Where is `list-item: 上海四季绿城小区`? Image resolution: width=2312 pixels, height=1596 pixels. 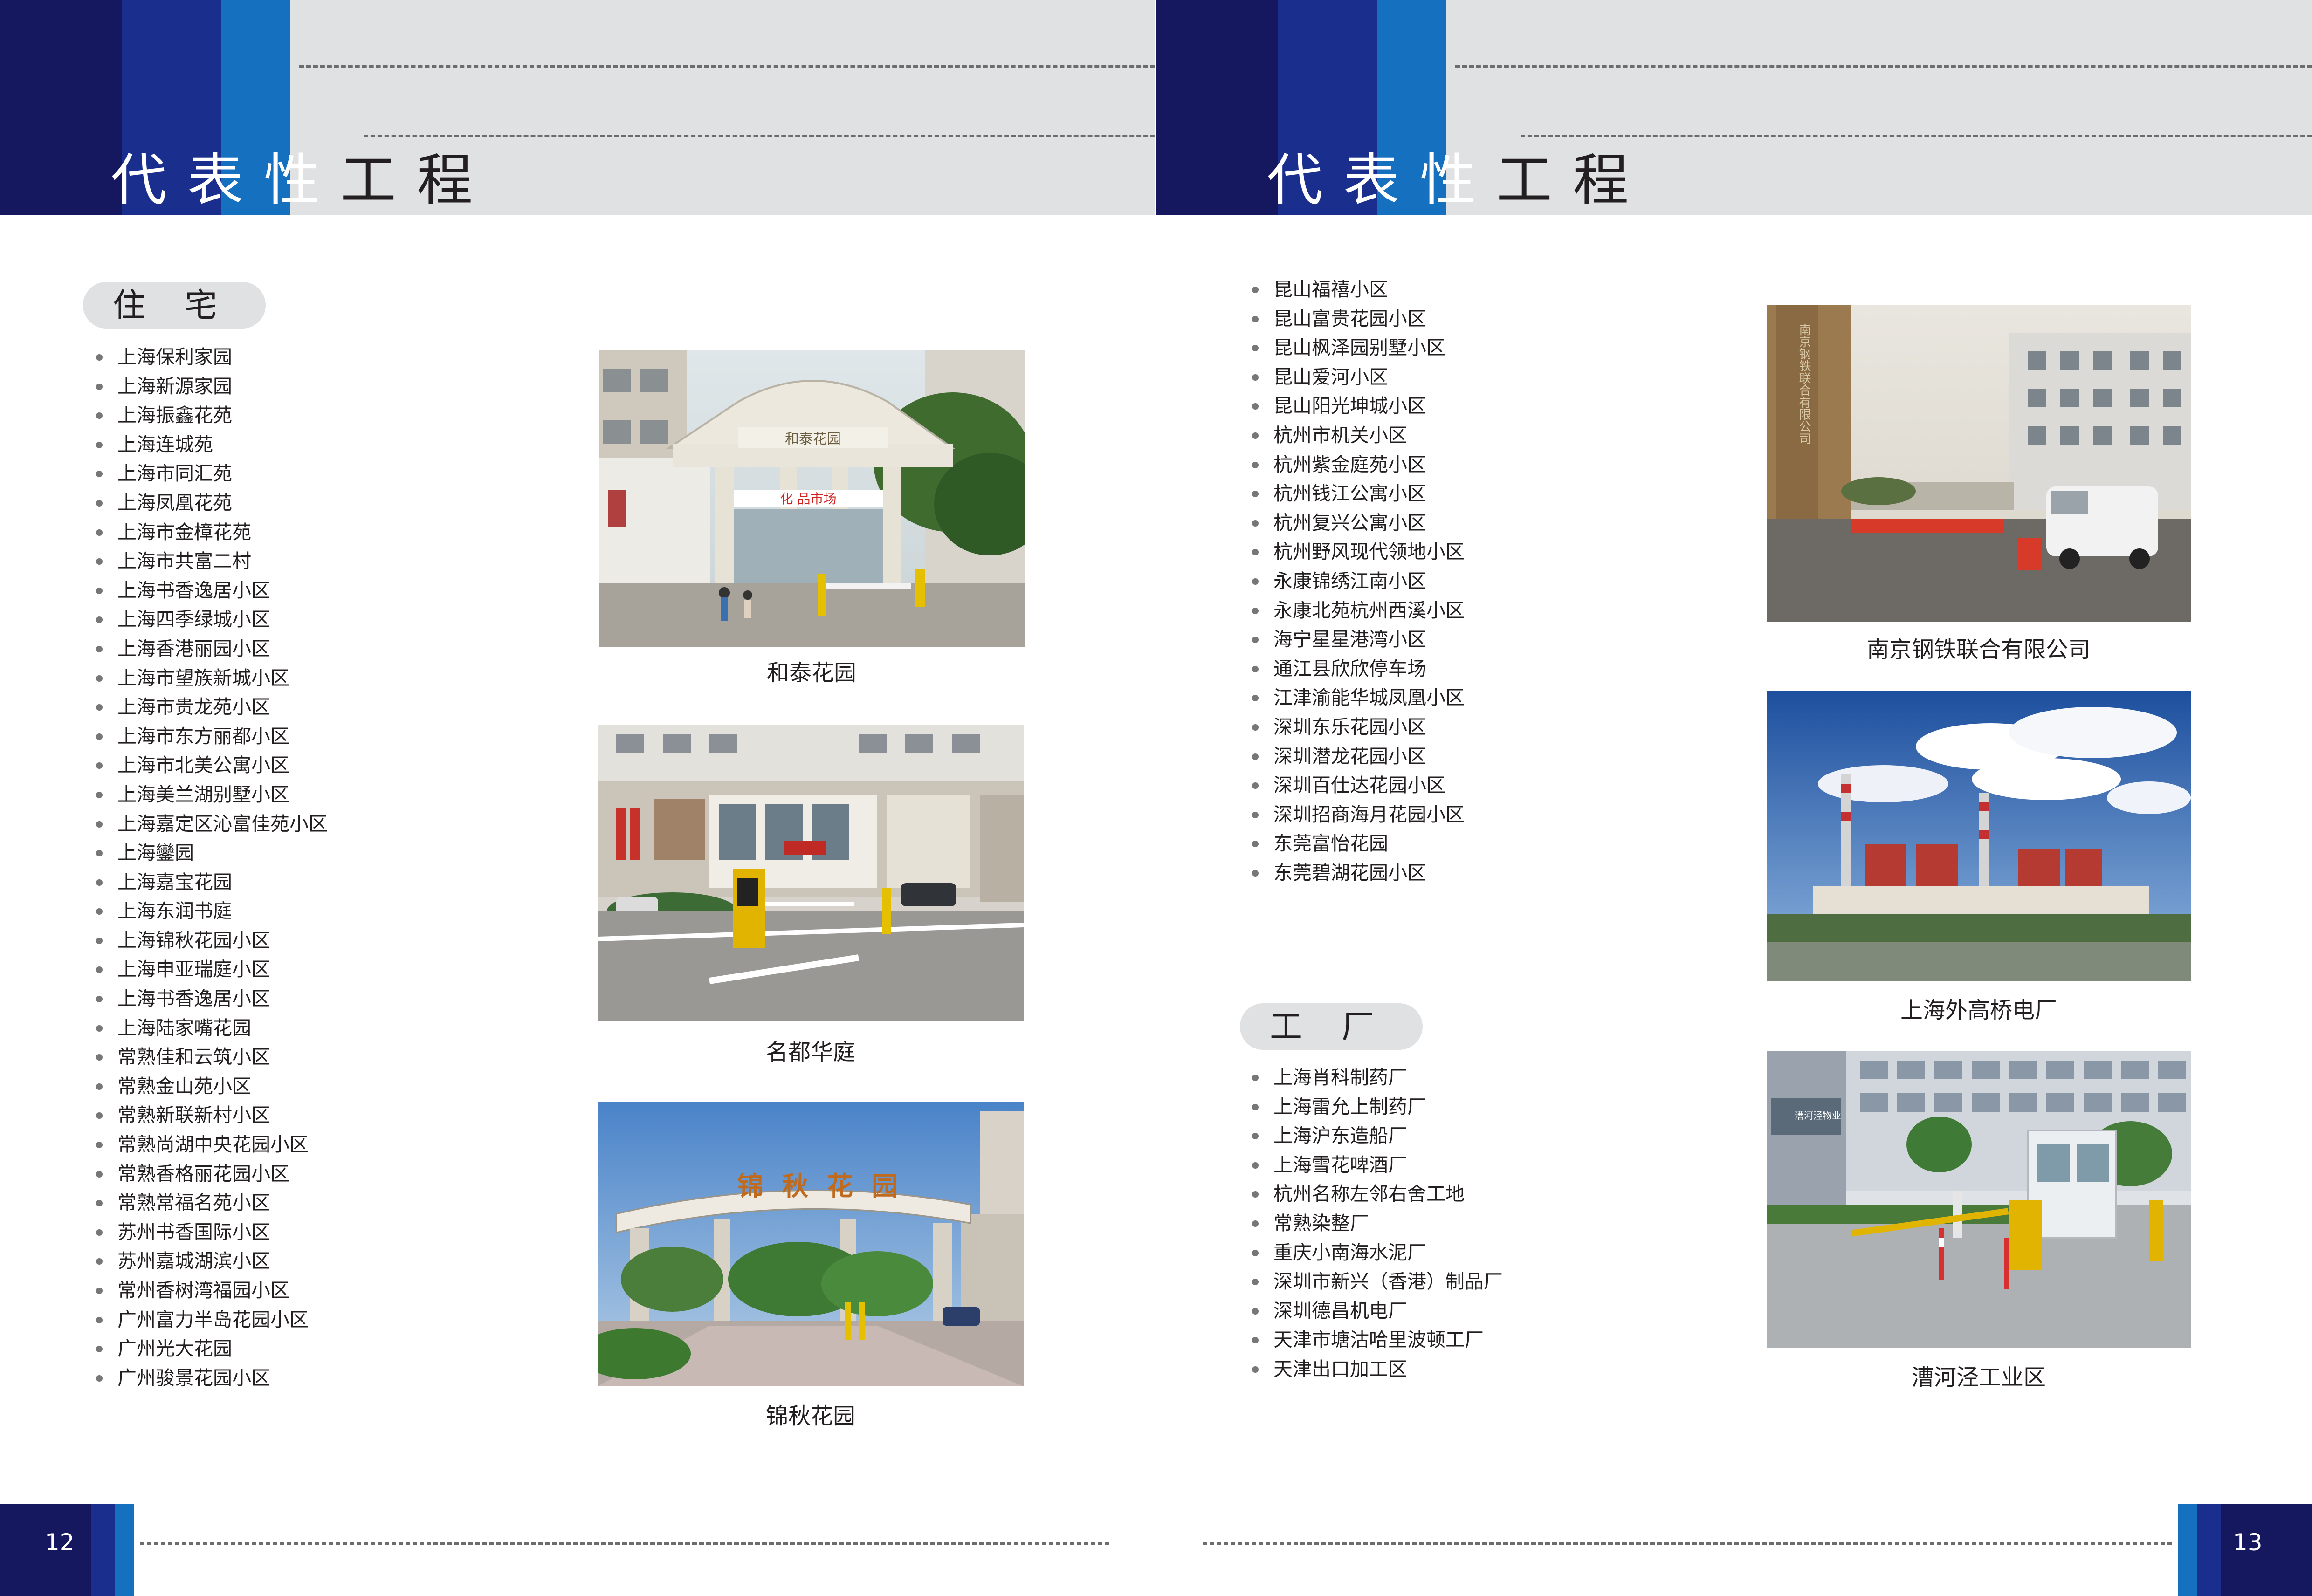
list-item: 上海四季绿城小区 is located at coordinates (208, 619).